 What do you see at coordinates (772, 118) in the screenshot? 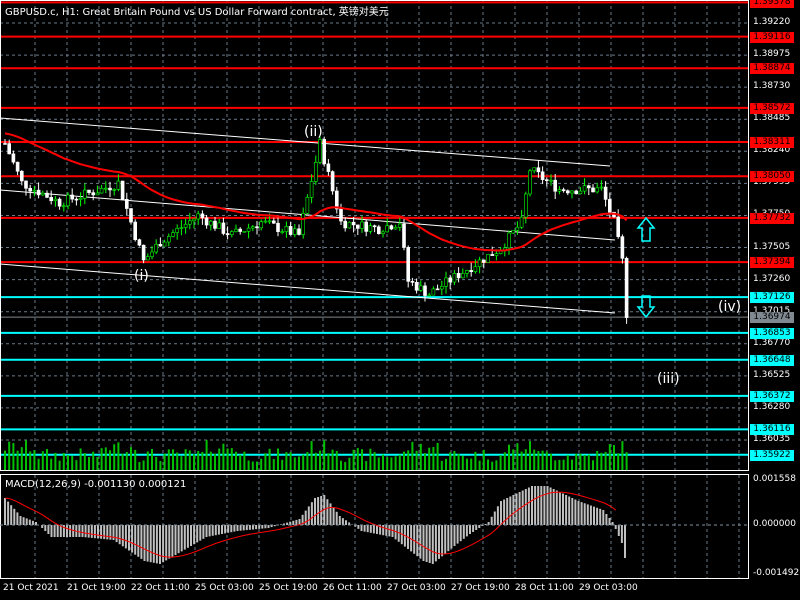
I see `price-label: 1.38485` at bounding box center [772, 118].